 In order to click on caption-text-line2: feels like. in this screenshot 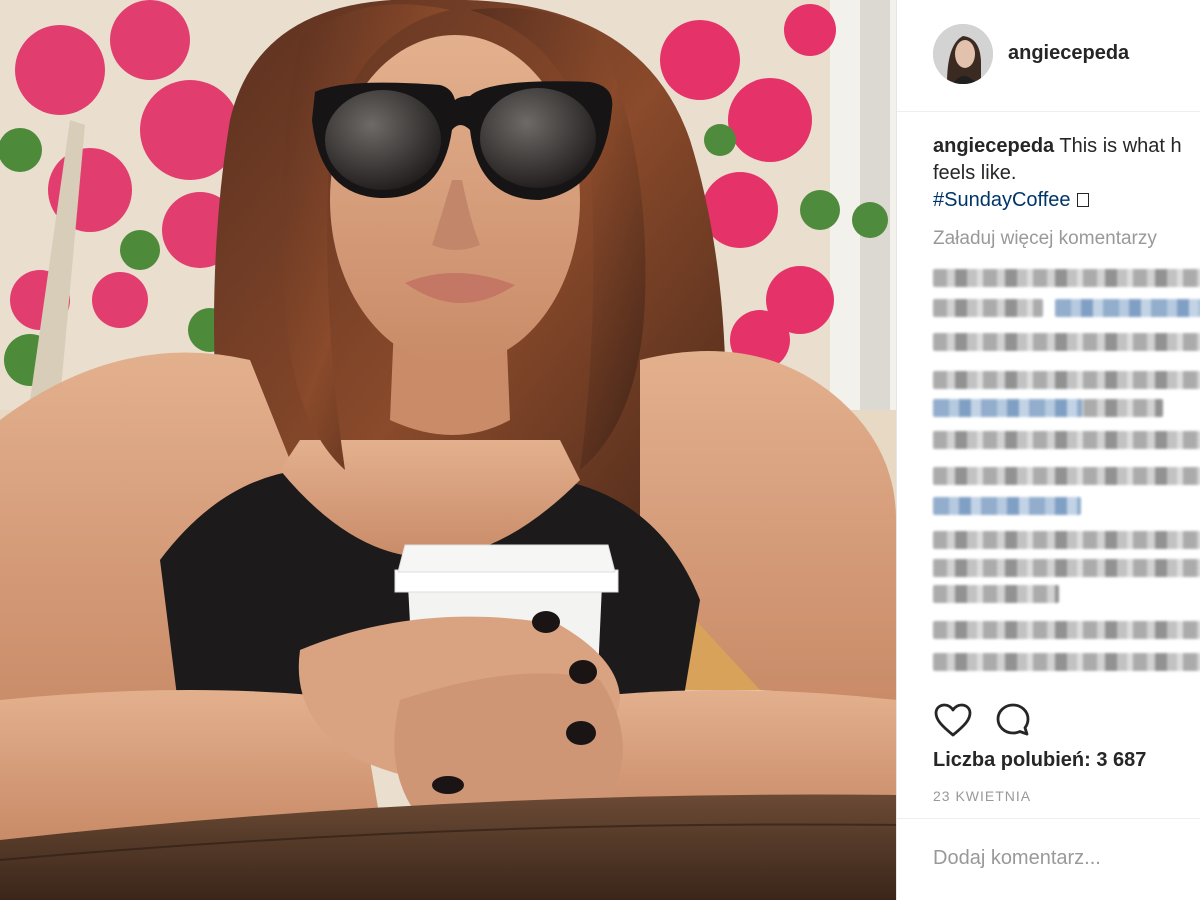, I will do `click(975, 173)`.